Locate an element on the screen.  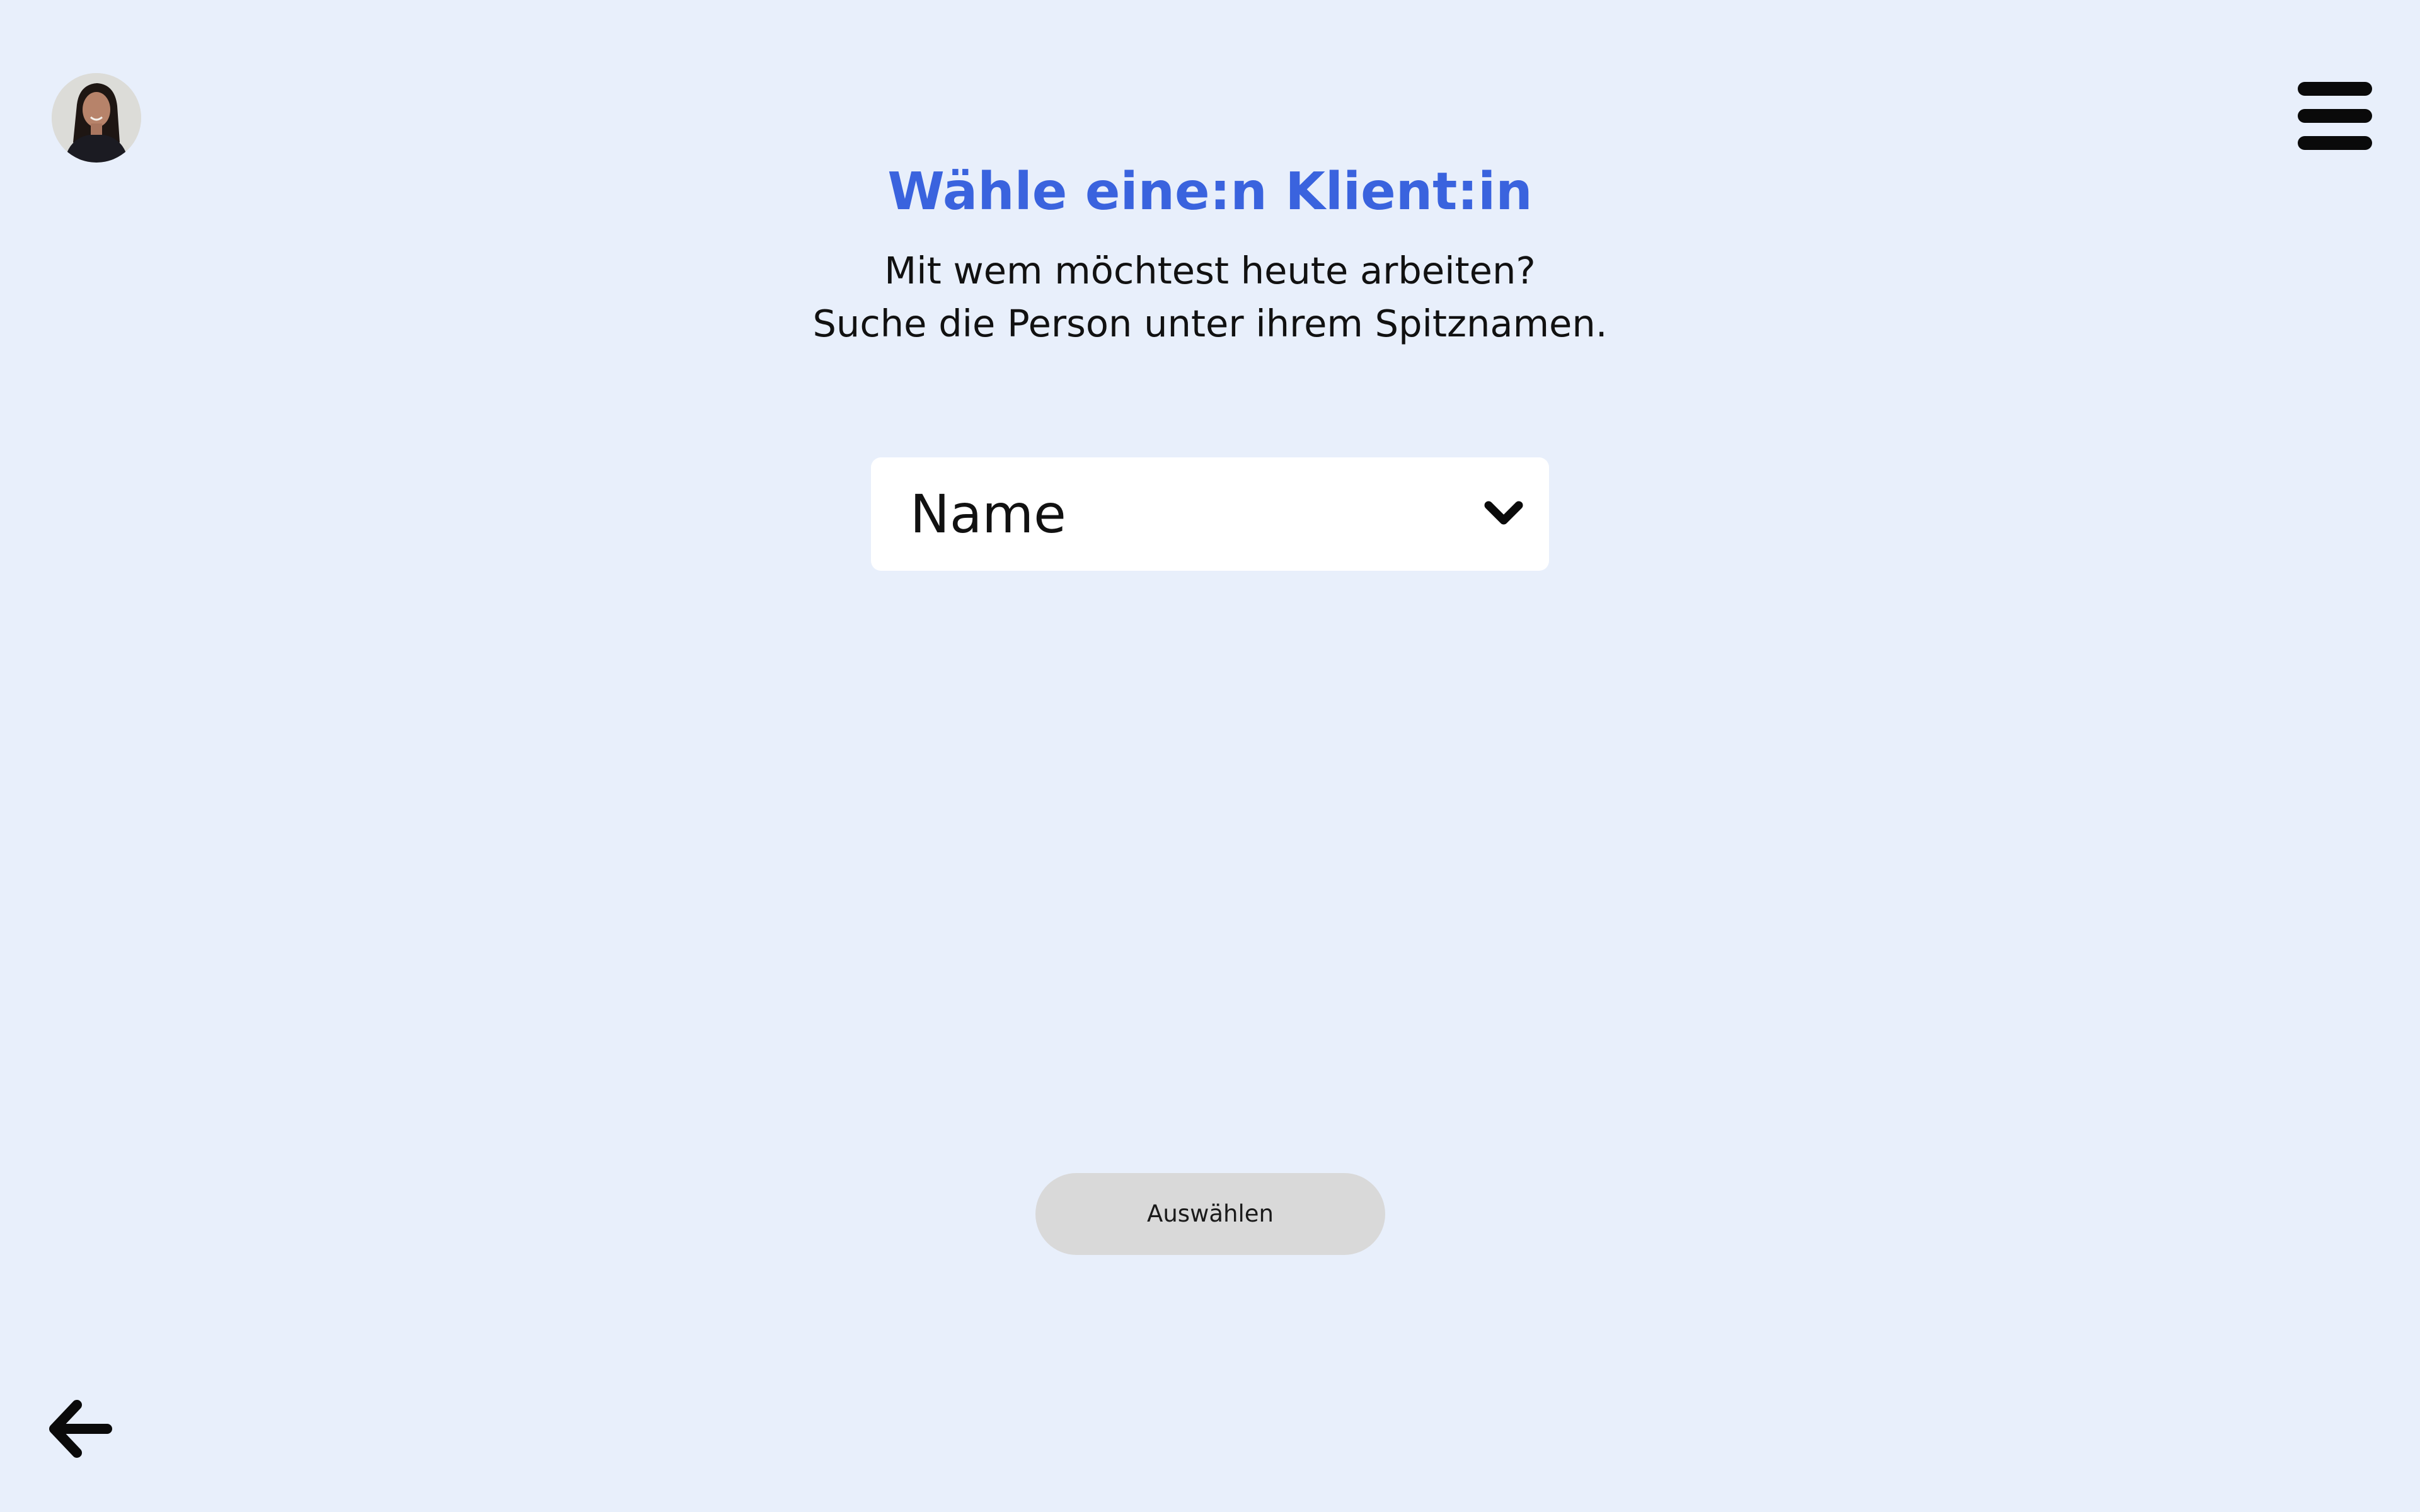
client-name-select: Name is located at coordinates (1210, 514).